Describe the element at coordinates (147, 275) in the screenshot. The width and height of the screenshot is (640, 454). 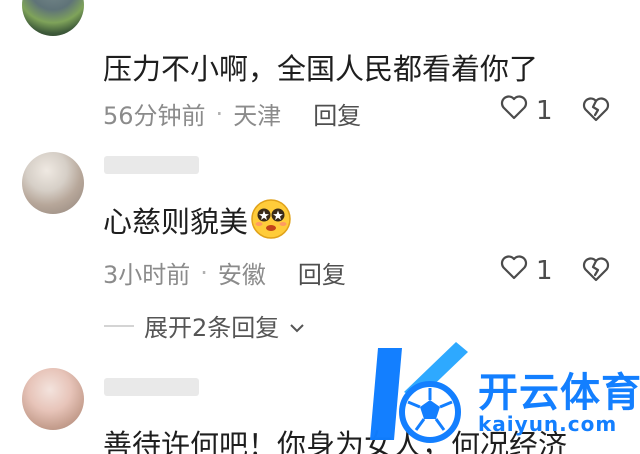
I see `comment-time: 3小时前` at that location.